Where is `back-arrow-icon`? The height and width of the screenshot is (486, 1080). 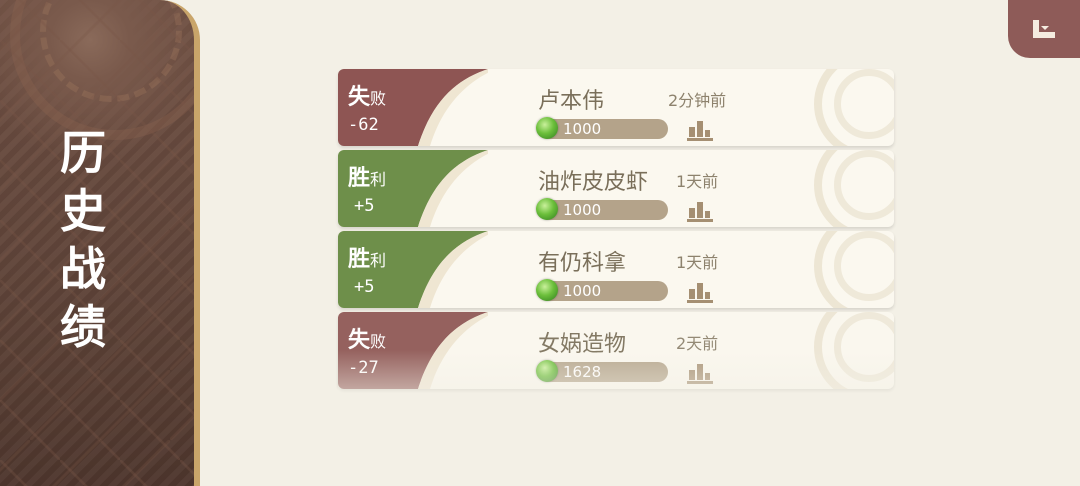 back-arrow-icon is located at coordinates (1044, 29).